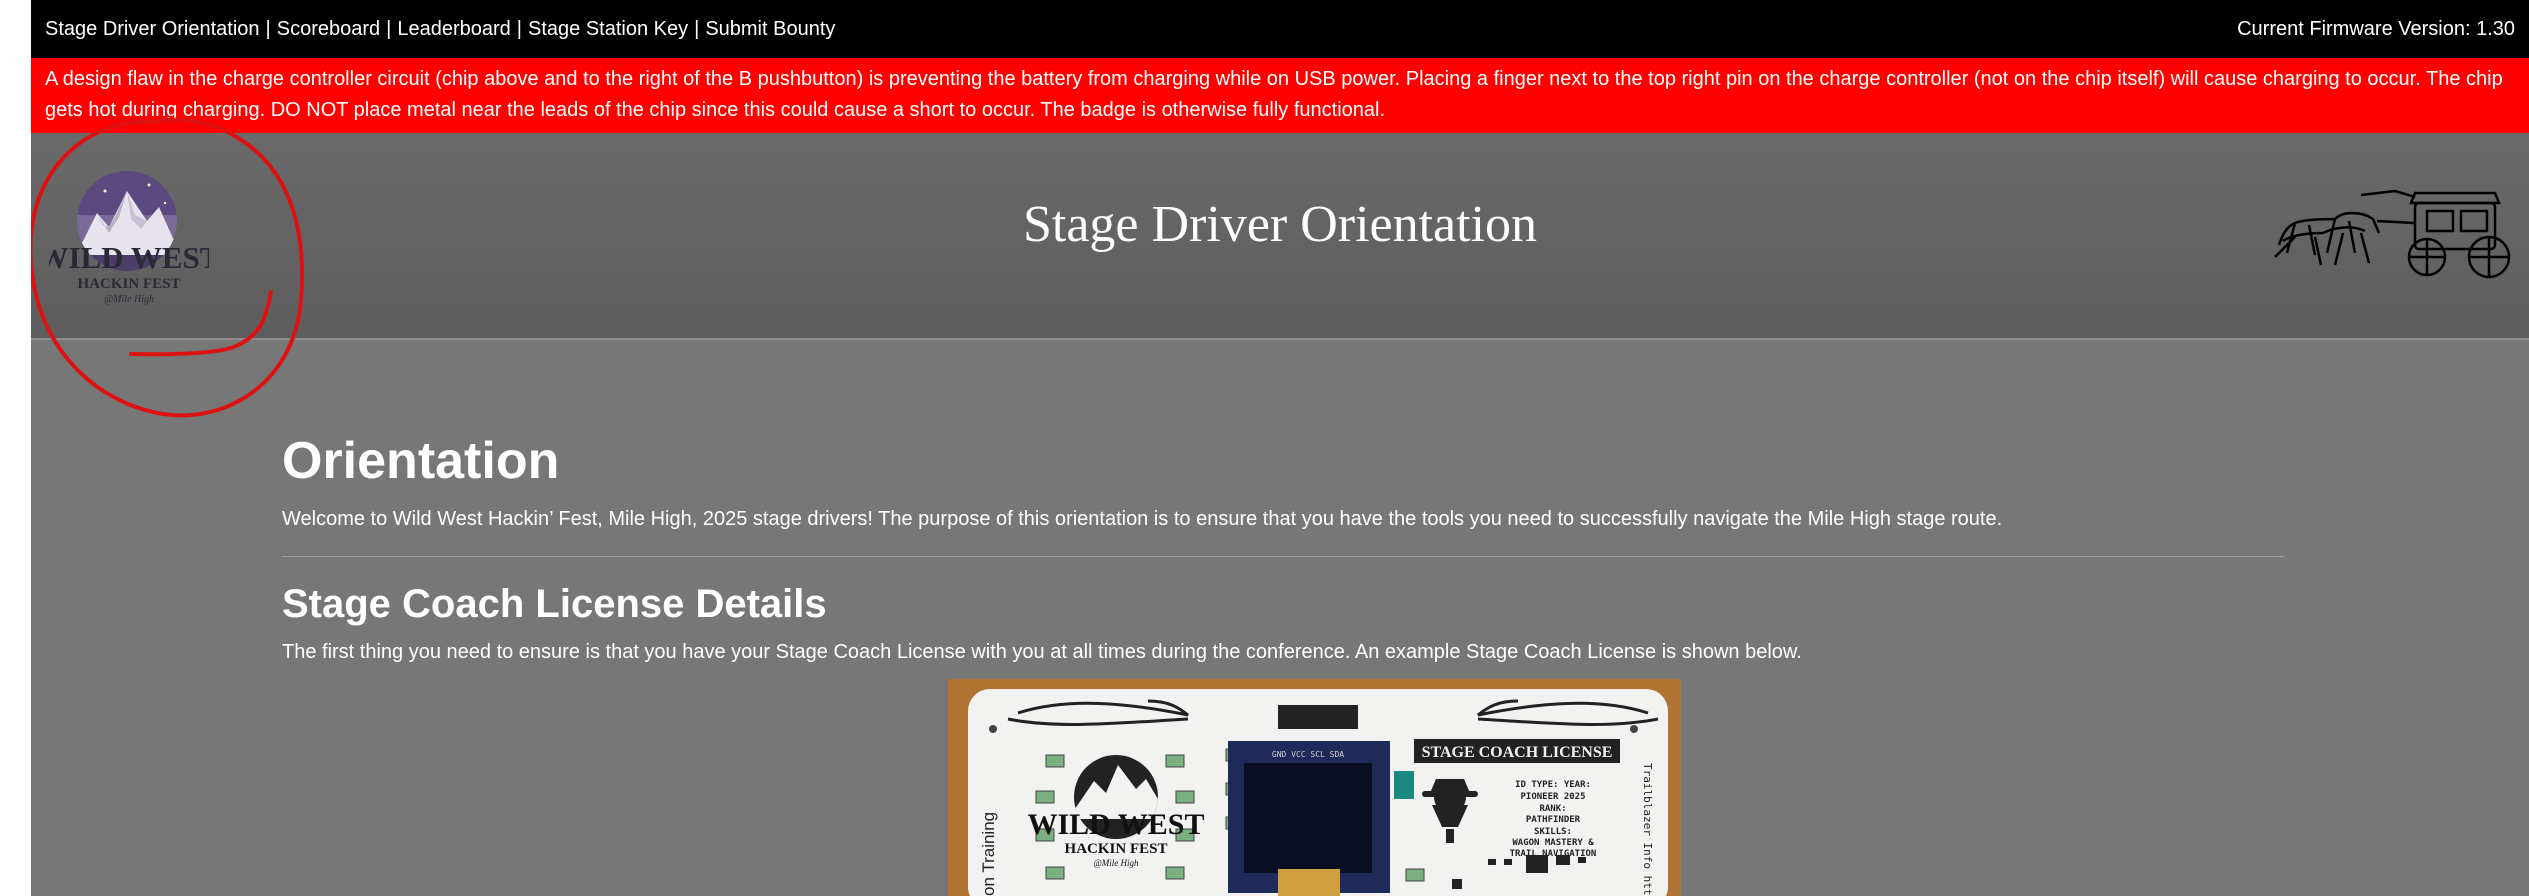  What do you see at coordinates (1553, 820) in the screenshot?
I see `badge-info-line: PATHFINDER` at bounding box center [1553, 820].